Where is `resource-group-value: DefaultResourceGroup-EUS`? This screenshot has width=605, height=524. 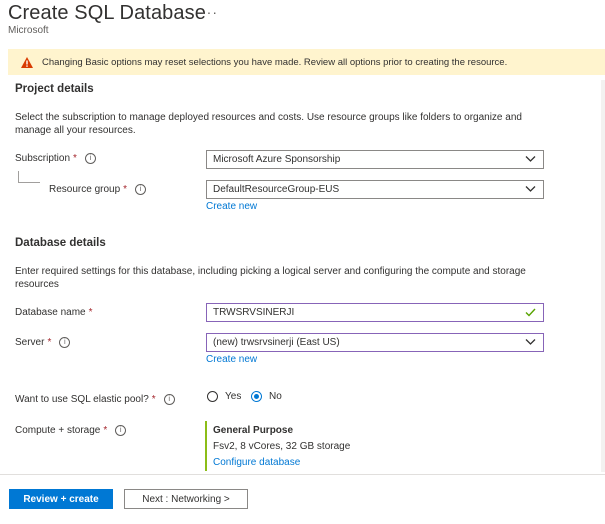 resource-group-value: DefaultResourceGroup-EUS is located at coordinates (276, 189).